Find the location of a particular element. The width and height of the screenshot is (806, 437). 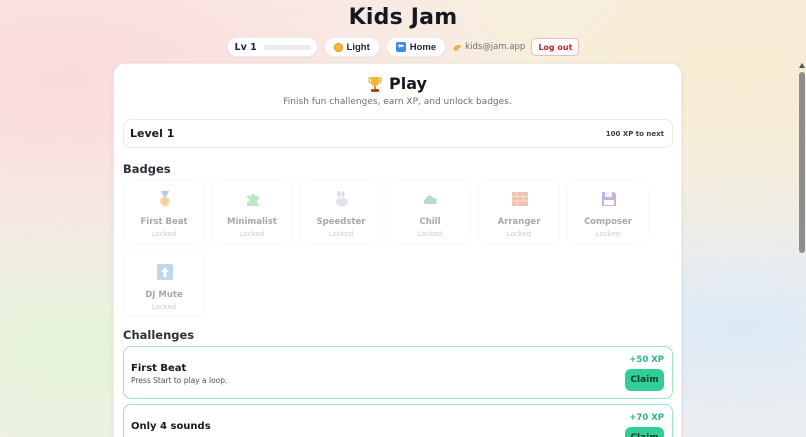

badge-name: Arranger is located at coordinates (519, 222).